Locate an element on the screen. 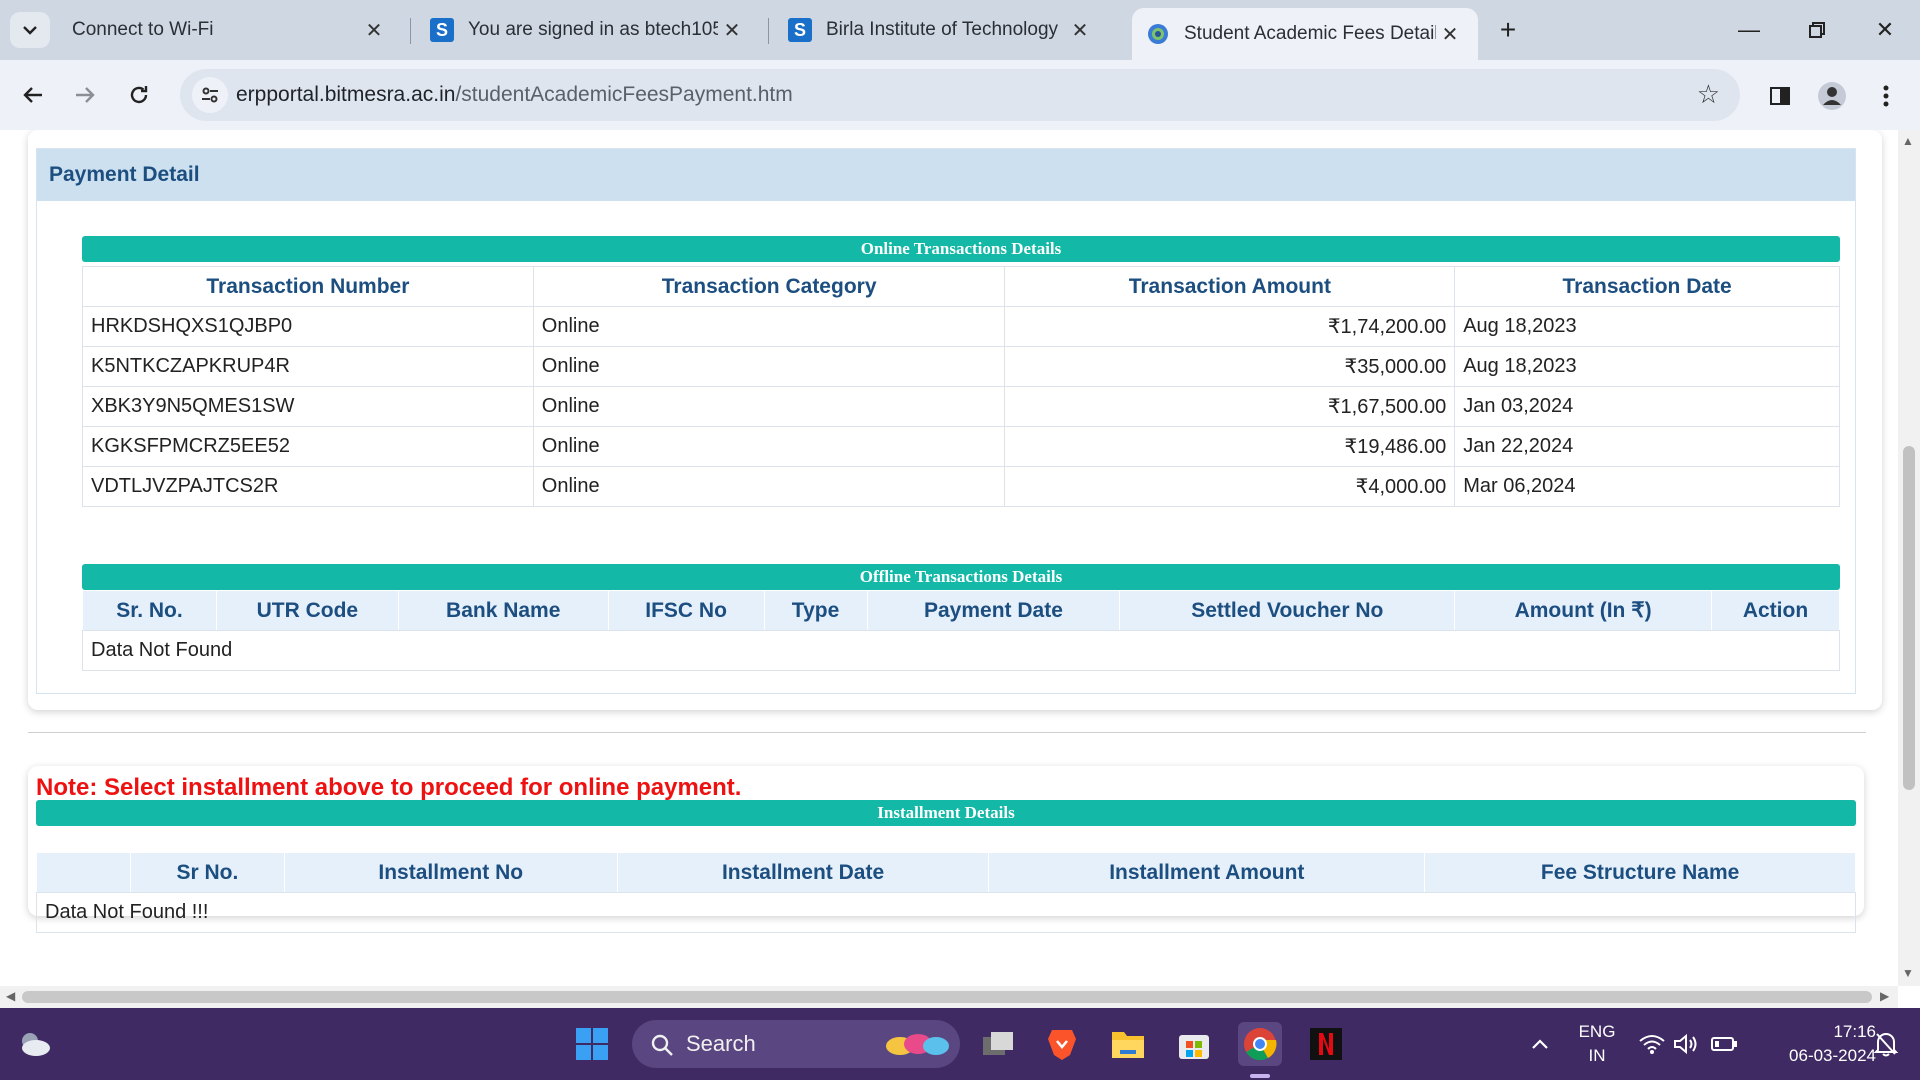  taskbar-search-input: Search is located at coordinates (796, 1044).